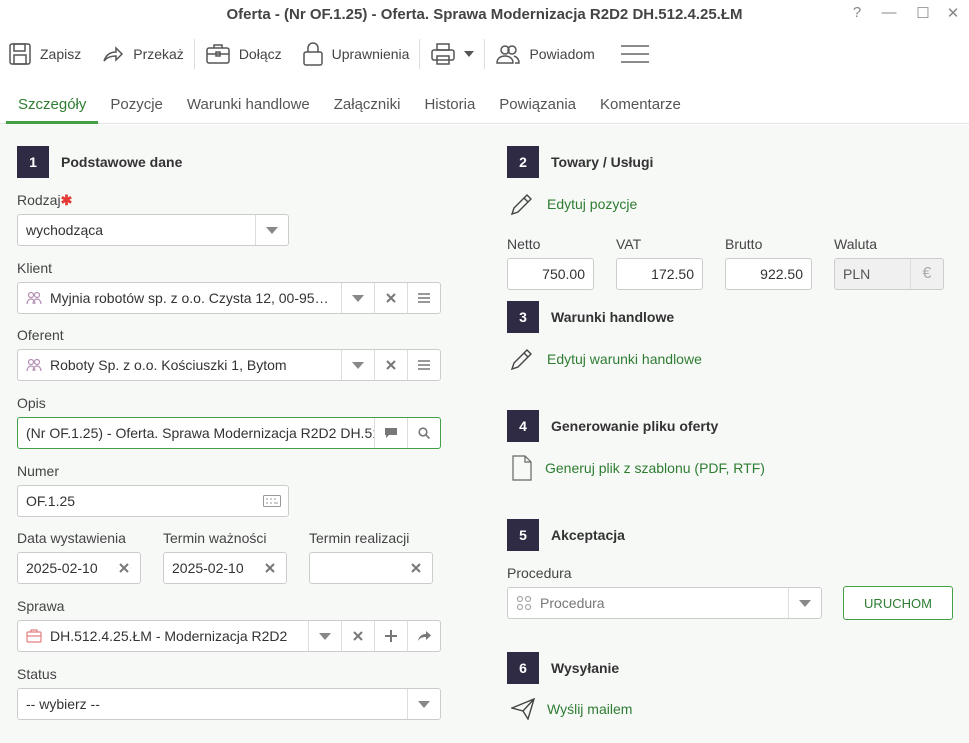  I want to click on clear-icon, so click(415, 568).